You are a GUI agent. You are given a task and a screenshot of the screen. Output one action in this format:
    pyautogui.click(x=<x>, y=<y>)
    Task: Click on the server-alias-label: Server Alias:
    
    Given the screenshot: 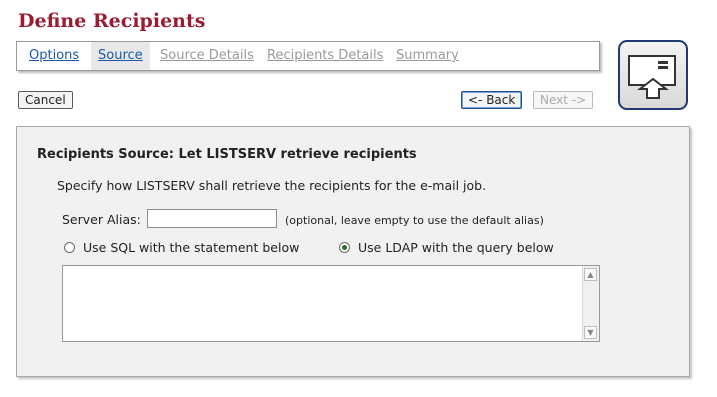 What is the action you would take?
    pyautogui.click(x=101, y=219)
    